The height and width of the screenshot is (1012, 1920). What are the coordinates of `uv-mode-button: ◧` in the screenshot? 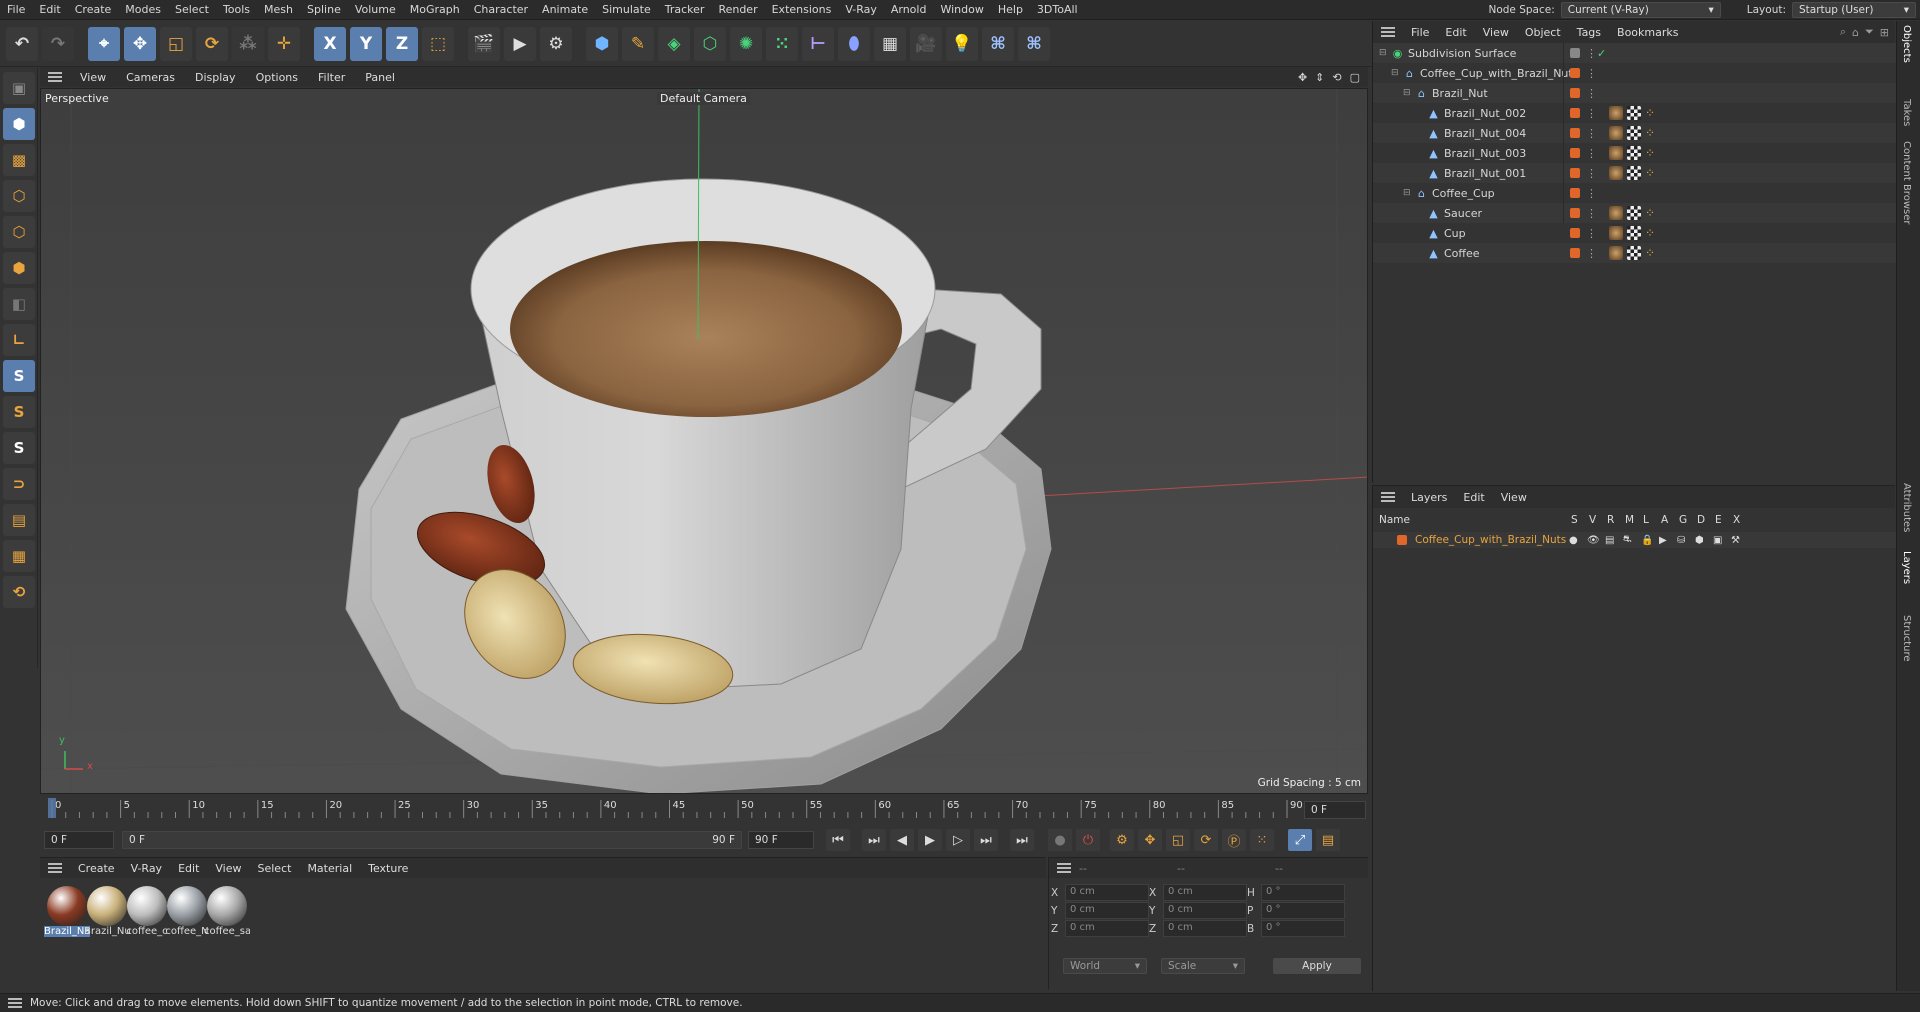 It's located at (19, 304).